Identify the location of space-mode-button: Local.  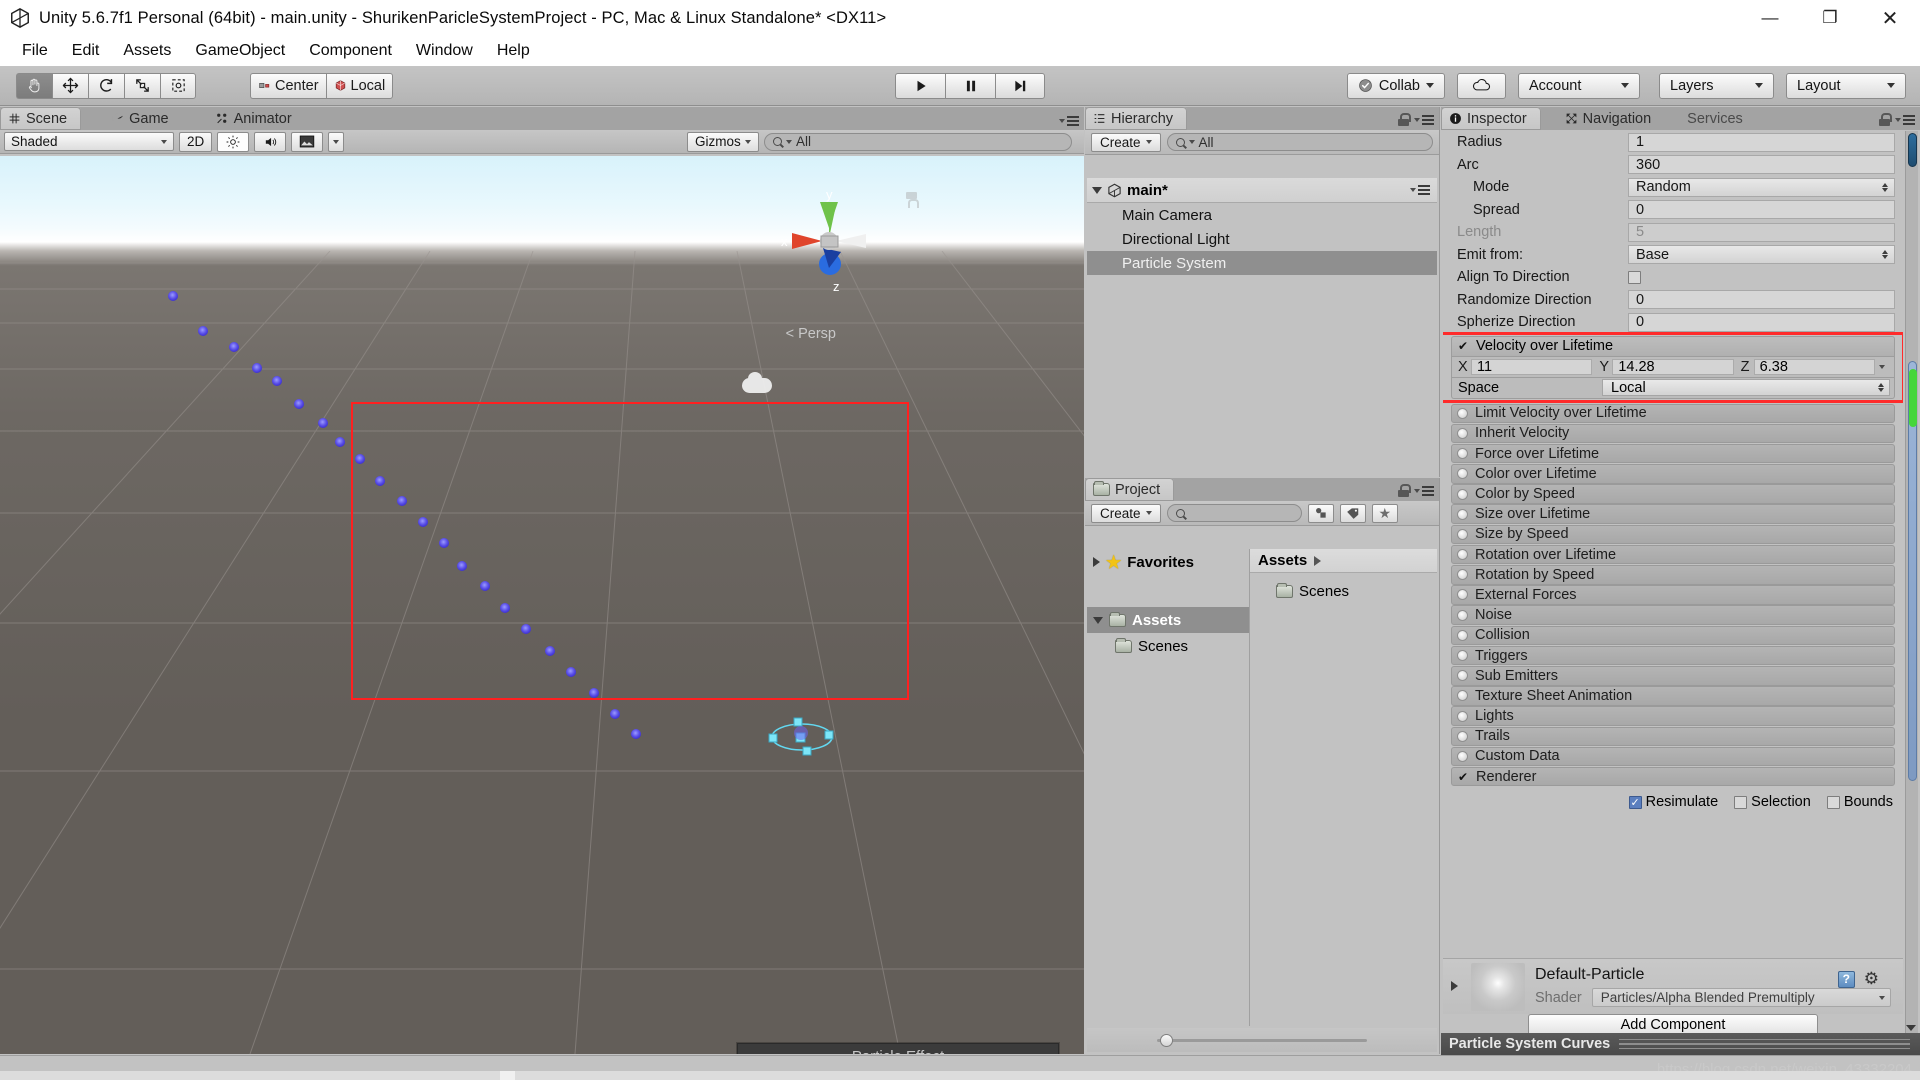
(359, 85).